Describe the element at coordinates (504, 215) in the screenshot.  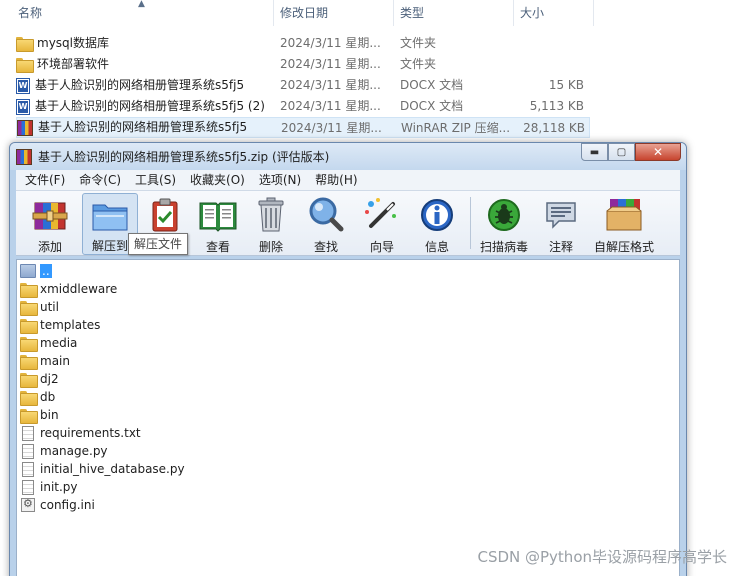
I see `virus-scan-icon` at that location.